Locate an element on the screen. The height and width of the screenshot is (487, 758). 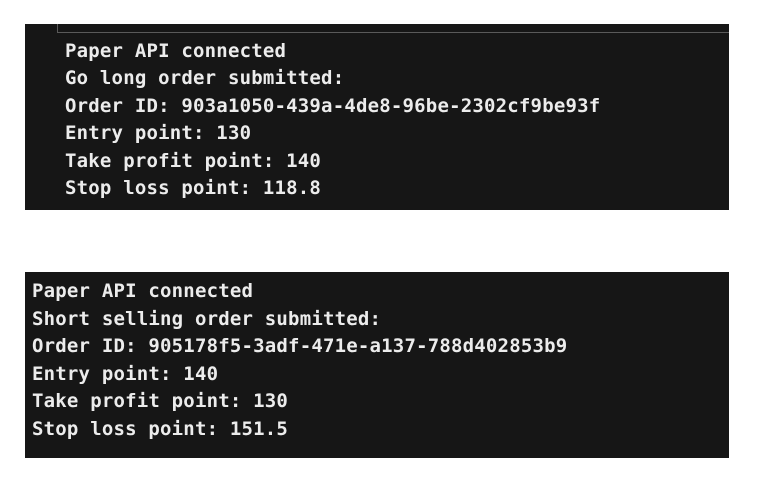
terminal-line-order-submitted: Short selling order submitted: is located at coordinates (207, 318).